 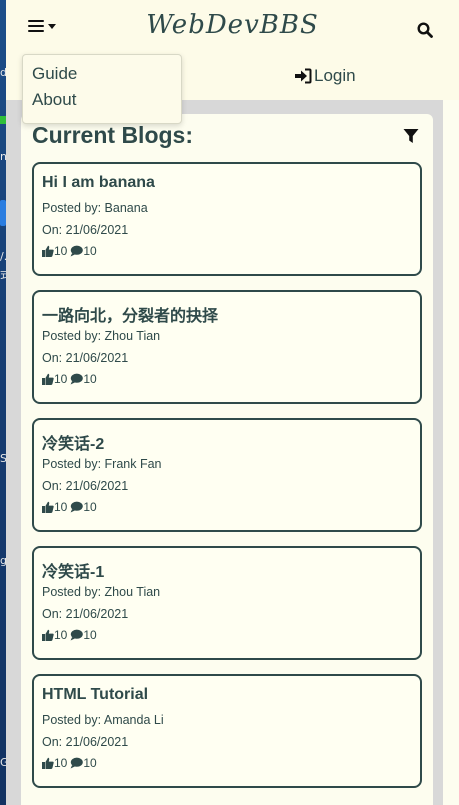 What do you see at coordinates (54, 100) in the screenshot?
I see `menu-item-about: About` at bounding box center [54, 100].